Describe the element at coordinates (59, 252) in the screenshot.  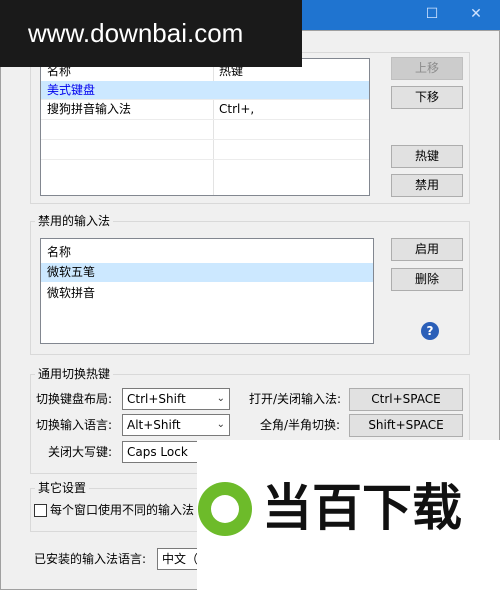
I see `column-header-name: 名称` at that location.